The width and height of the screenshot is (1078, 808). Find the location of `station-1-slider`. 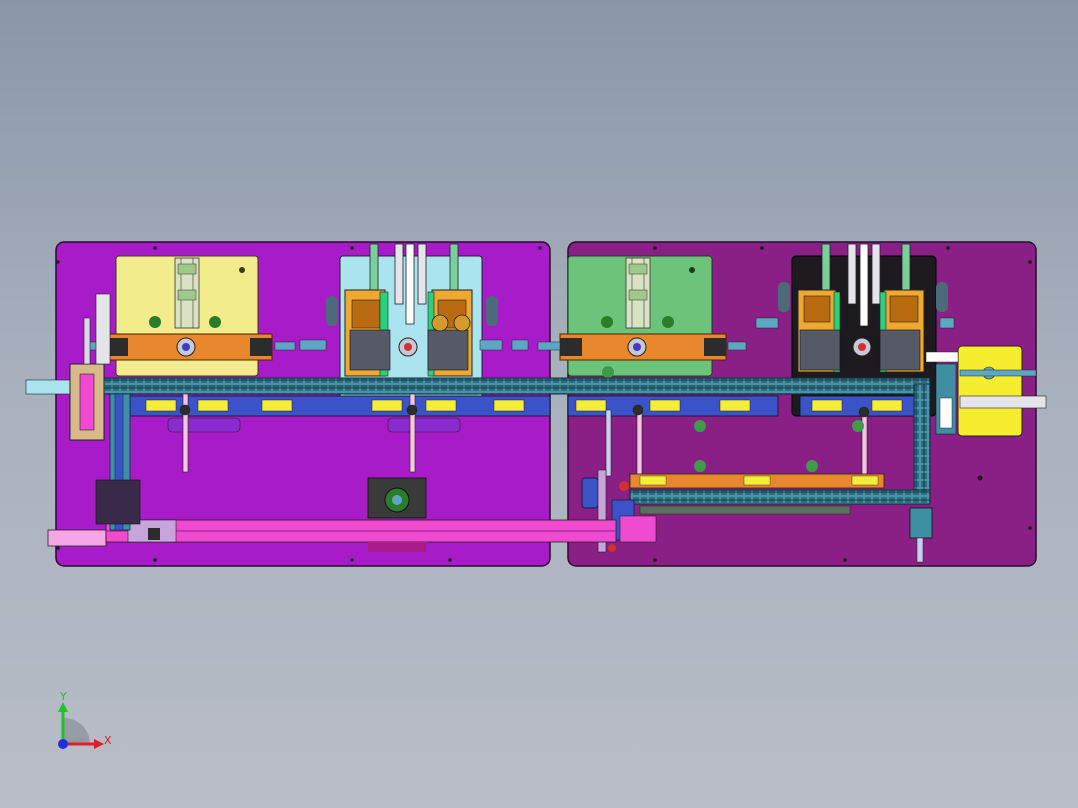

station-1-slider is located at coordinates (191, 347).